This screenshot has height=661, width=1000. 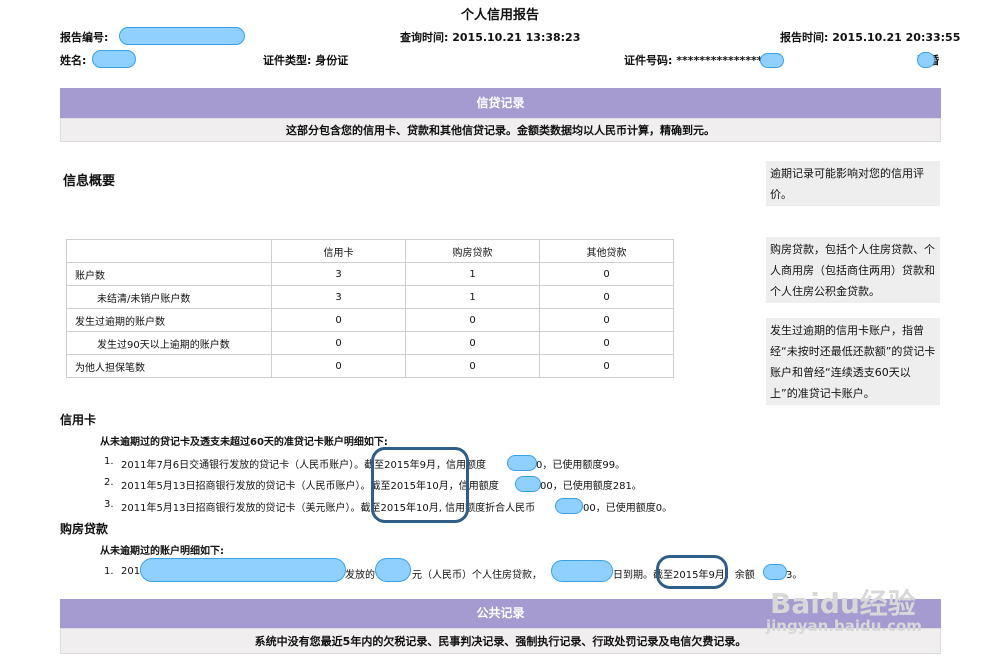 What do you see at coordinates (131, 571) in the screenshot?
I see `mortgage-text-1: 201` at bounding box center [131, 571].